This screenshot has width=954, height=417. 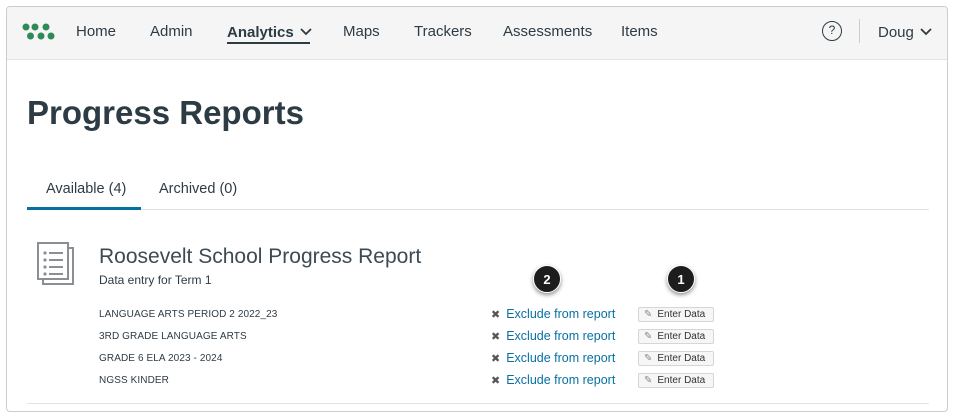 I want to click on course-row-name: NGSS KINDER, so click(x=134, y=380).